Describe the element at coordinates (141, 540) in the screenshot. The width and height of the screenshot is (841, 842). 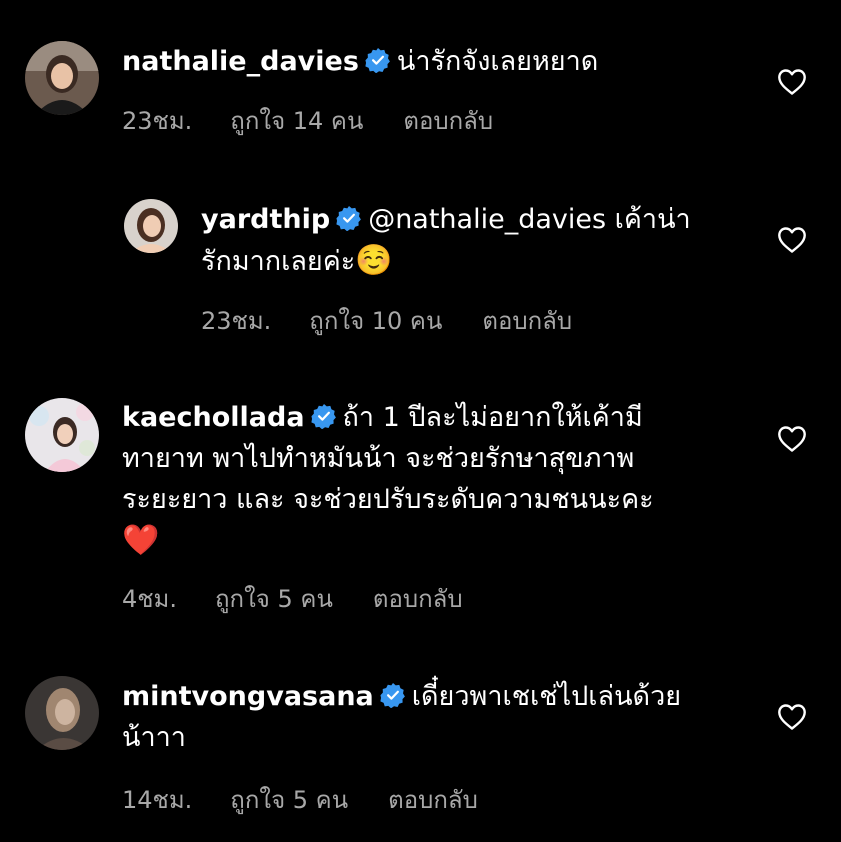
I see `red-heart-emoji: ❤️` at that location.